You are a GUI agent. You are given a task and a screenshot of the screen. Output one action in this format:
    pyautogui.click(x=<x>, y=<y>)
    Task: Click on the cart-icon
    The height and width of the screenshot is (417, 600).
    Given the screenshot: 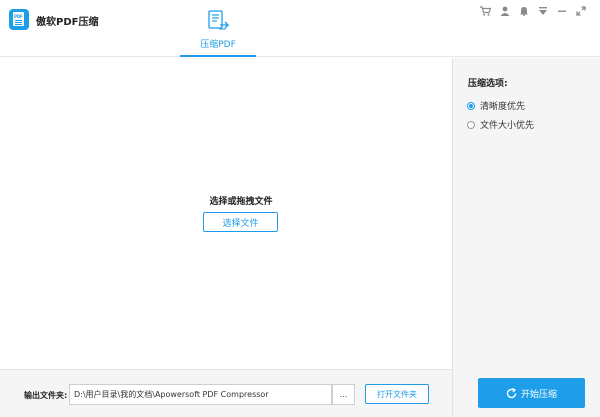 What is the action you would take?
    pyautogui.click(x=485, y=11)
    